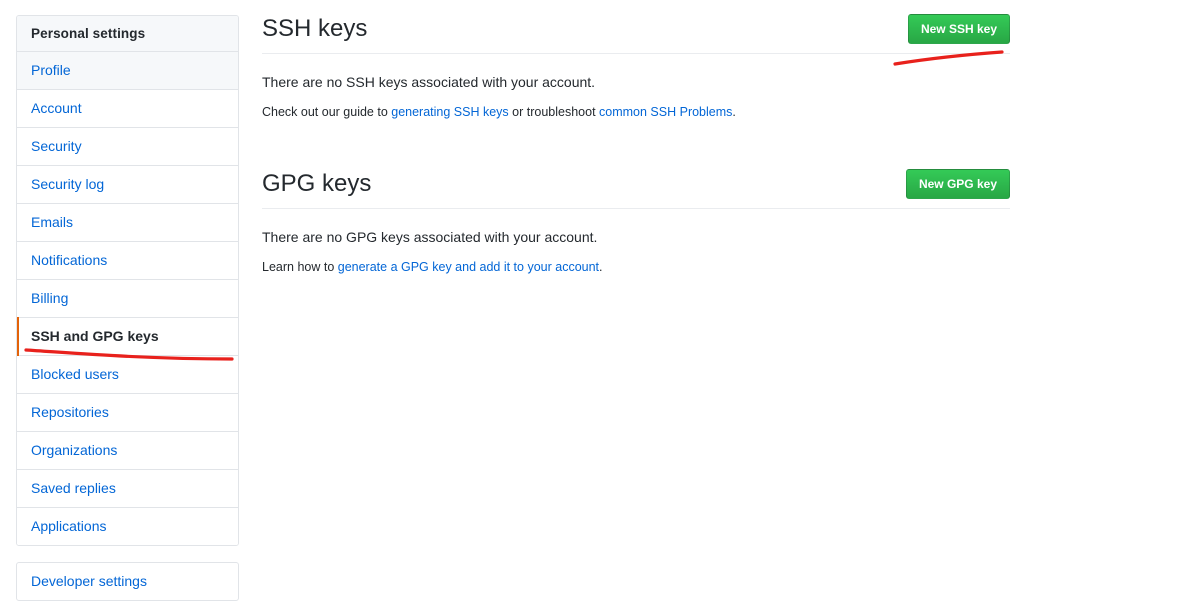  I want to click on sidebar-item-security: Security, so click(127, 147).